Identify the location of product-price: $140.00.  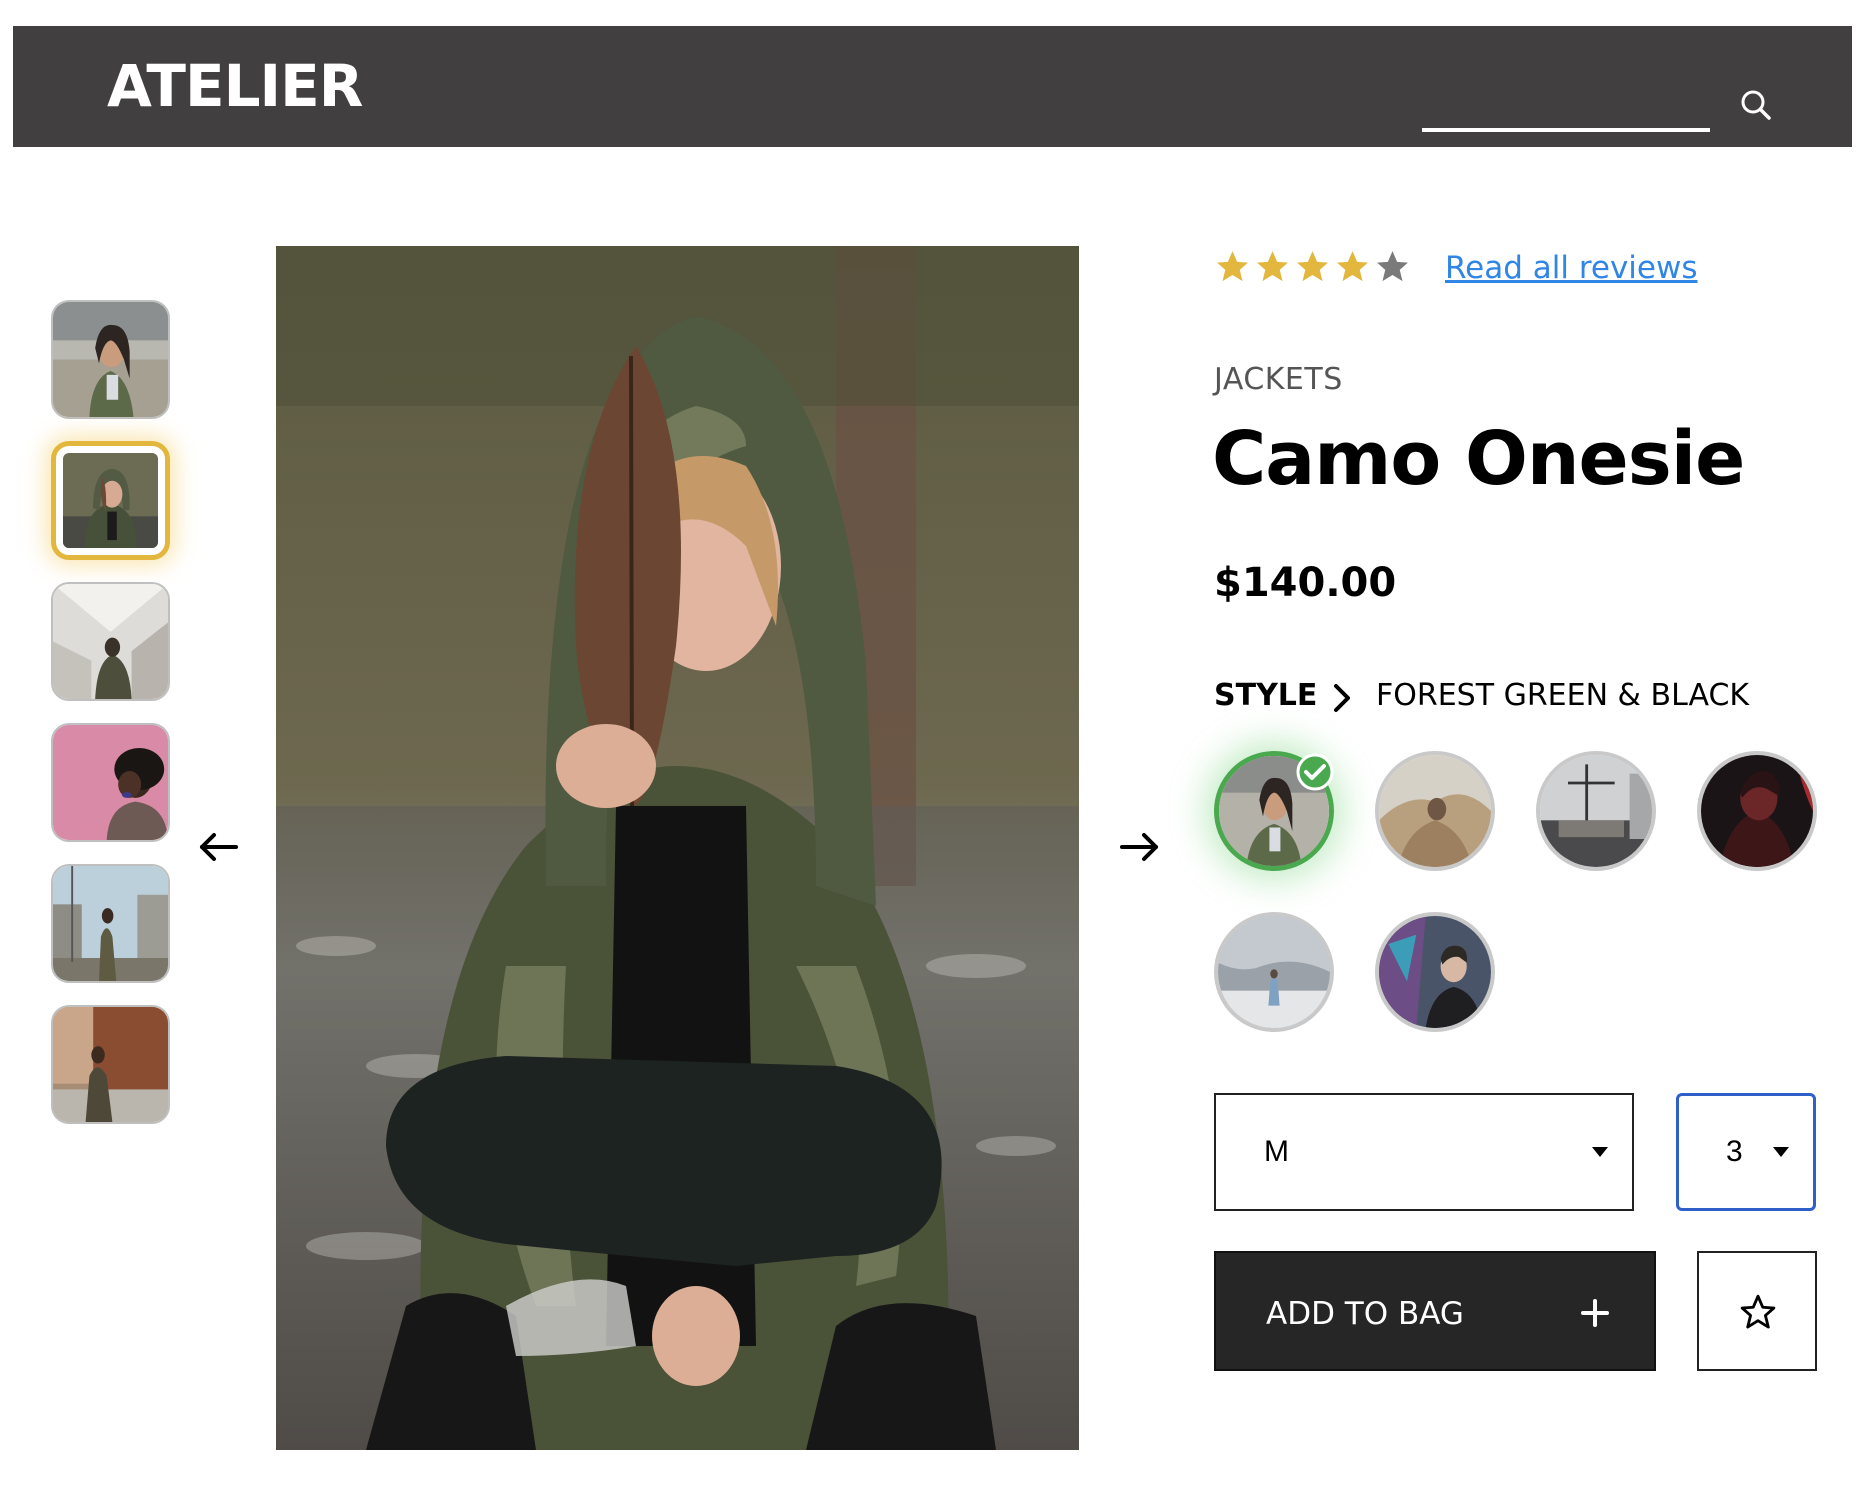
(1305, 583).